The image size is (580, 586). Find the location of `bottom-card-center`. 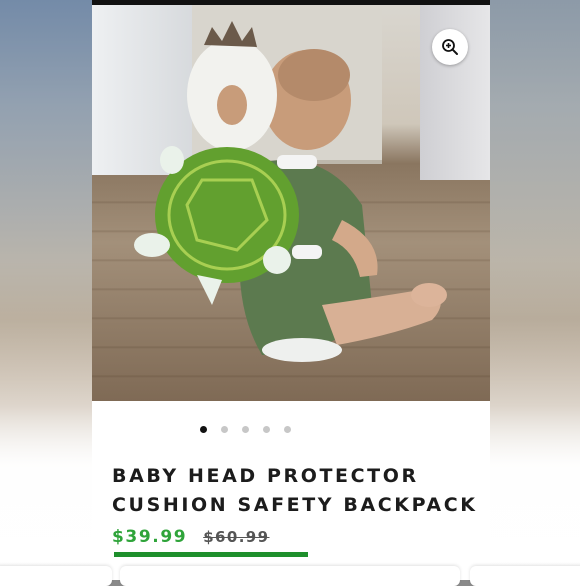

bottom-card-center is located at coordinates (290, 576).